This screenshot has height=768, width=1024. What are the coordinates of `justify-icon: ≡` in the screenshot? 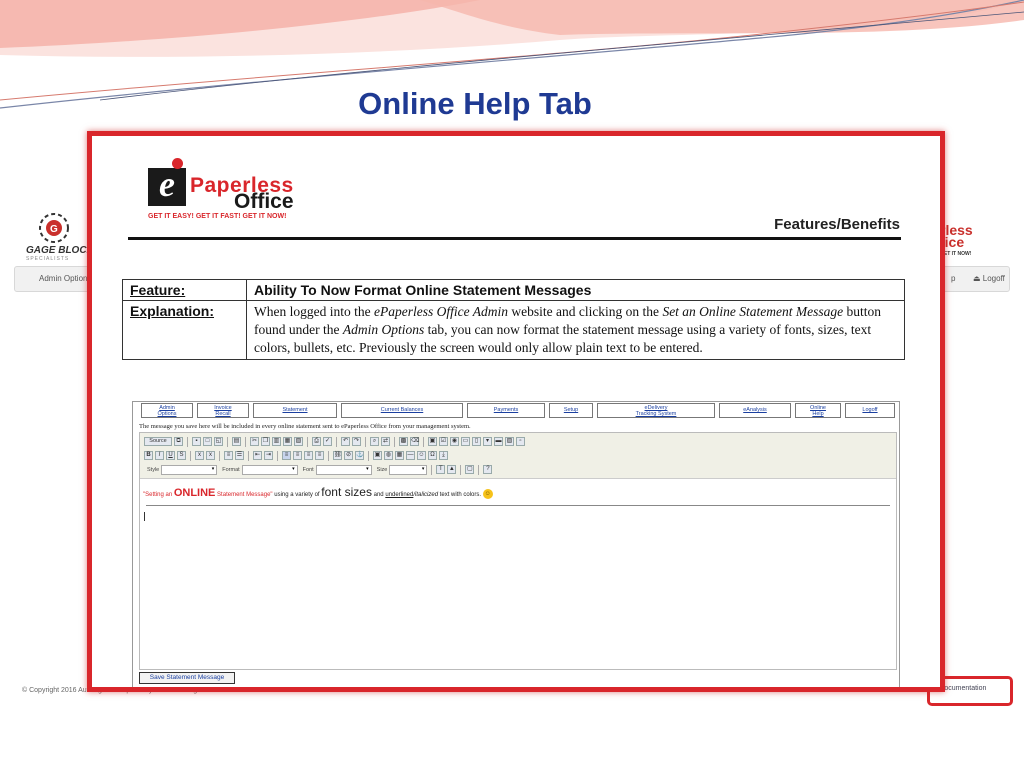 It's located at (319, 455).